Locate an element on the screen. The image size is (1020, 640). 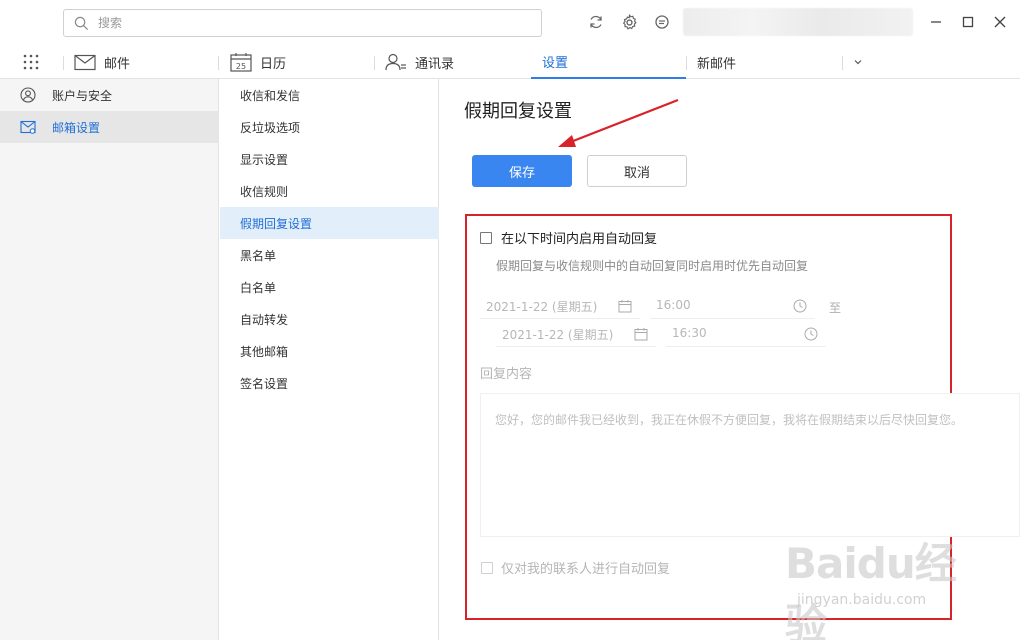
cancel-button: 取消 is located at coordinates (637, 171).